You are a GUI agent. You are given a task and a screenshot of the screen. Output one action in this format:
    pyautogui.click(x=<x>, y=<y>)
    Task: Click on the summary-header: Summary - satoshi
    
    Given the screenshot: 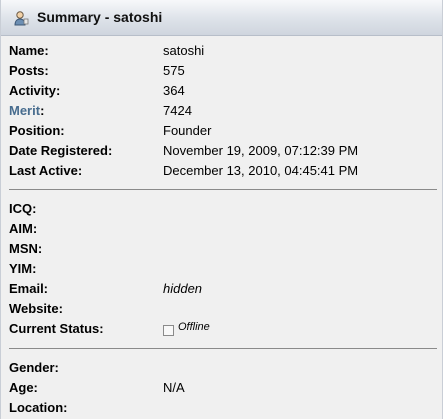 What is the action you would take?
    pyautogui.click(x=221, y=18)
    